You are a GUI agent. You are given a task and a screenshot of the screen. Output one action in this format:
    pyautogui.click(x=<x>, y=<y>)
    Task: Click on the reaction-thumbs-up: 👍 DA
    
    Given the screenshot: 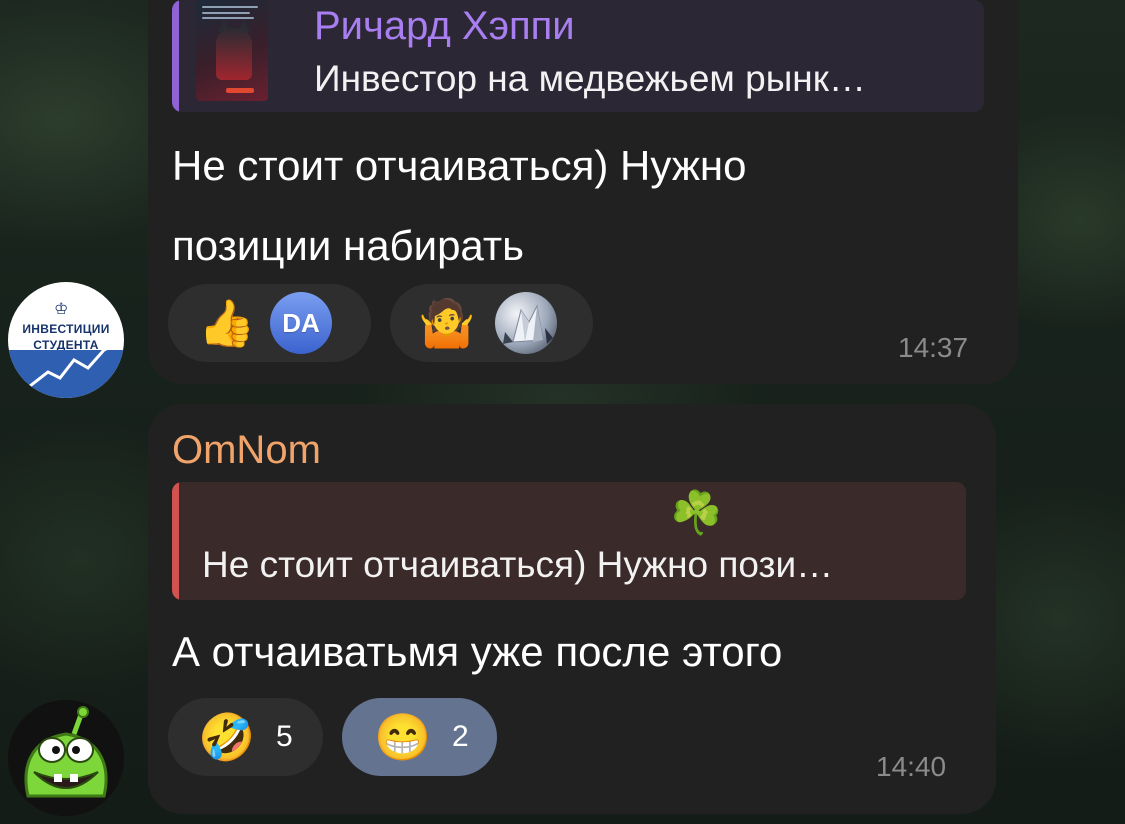 What is the action you would take?
    pyautogui.click(x=269, y=323)
    